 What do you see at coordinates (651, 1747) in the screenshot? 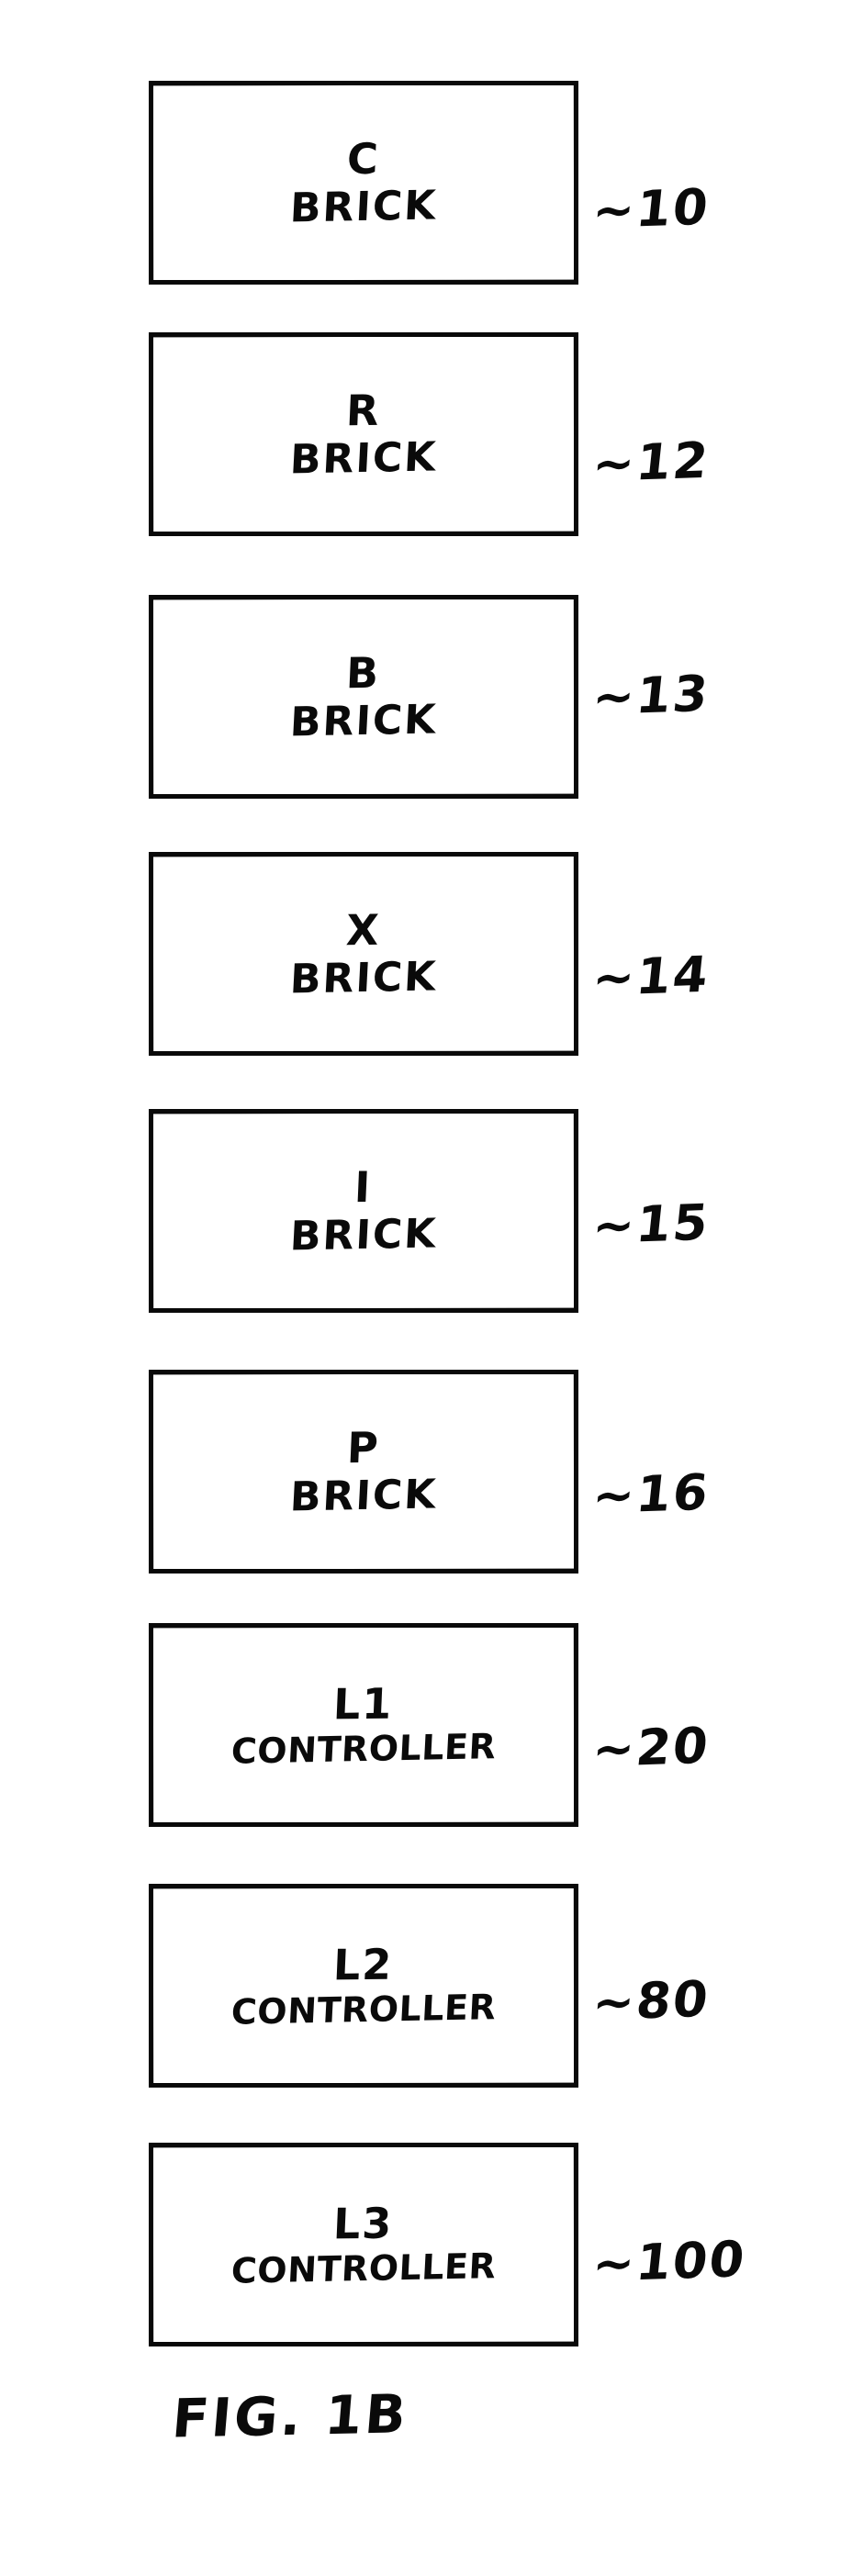
I see `reference-numeral-l1-controller: ~20` at bounding box center [651, 1747].